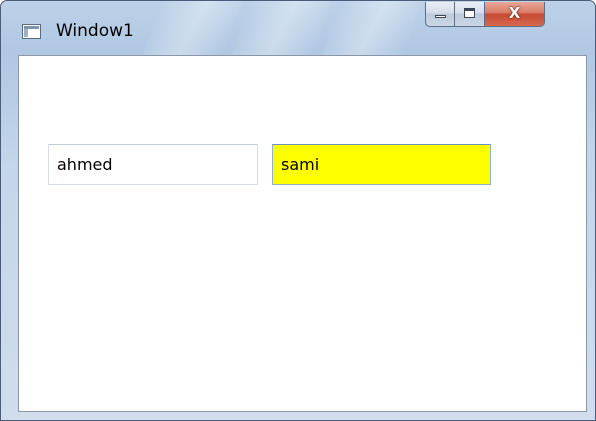  I want to click on close-button: X, so click(515, 14).